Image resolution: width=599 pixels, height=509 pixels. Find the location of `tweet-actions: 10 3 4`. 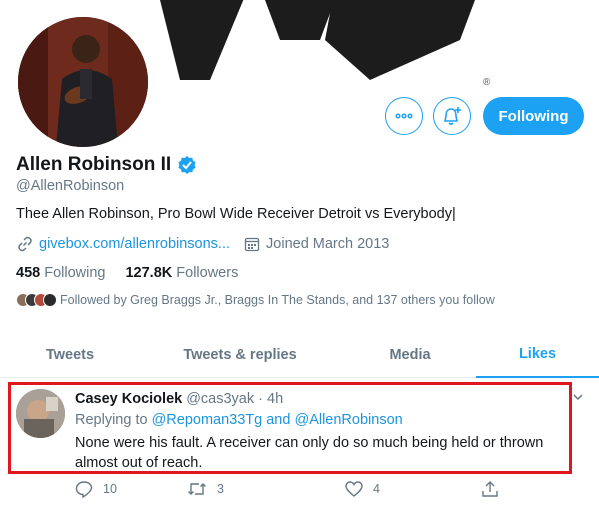

tweet-actions: 10 3 4 is located at coordinates (290, 491).